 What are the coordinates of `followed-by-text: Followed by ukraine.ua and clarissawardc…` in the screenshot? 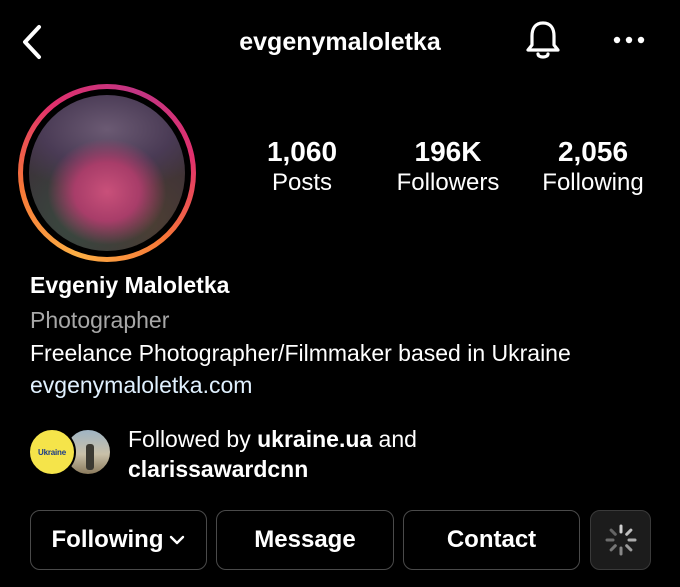 It's located at (272, 454).